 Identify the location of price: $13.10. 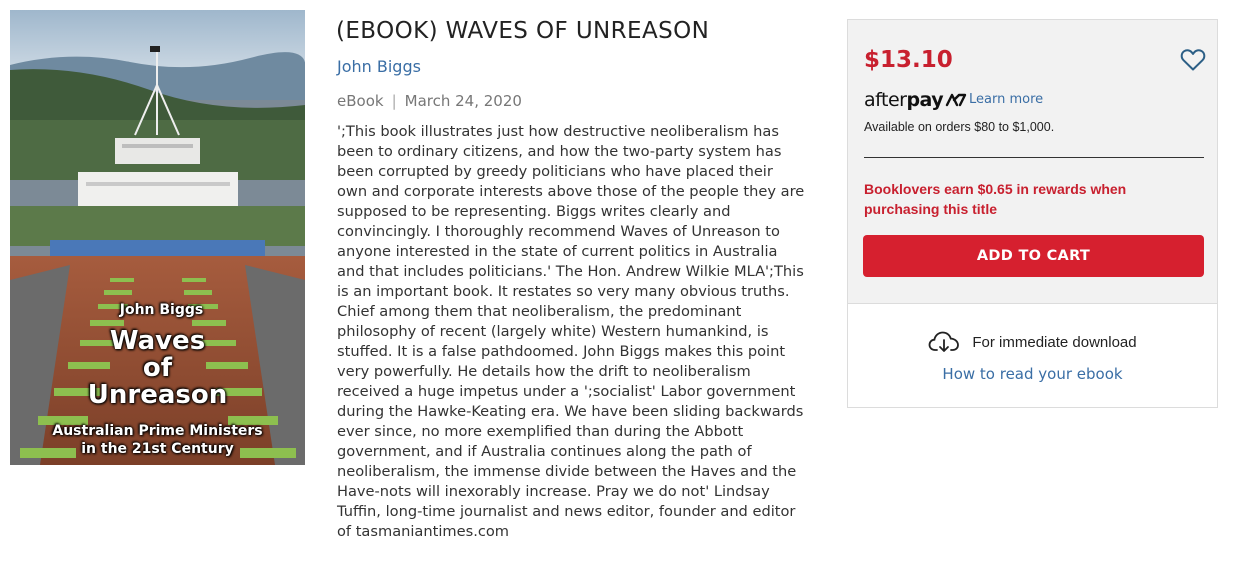
(908, 60).